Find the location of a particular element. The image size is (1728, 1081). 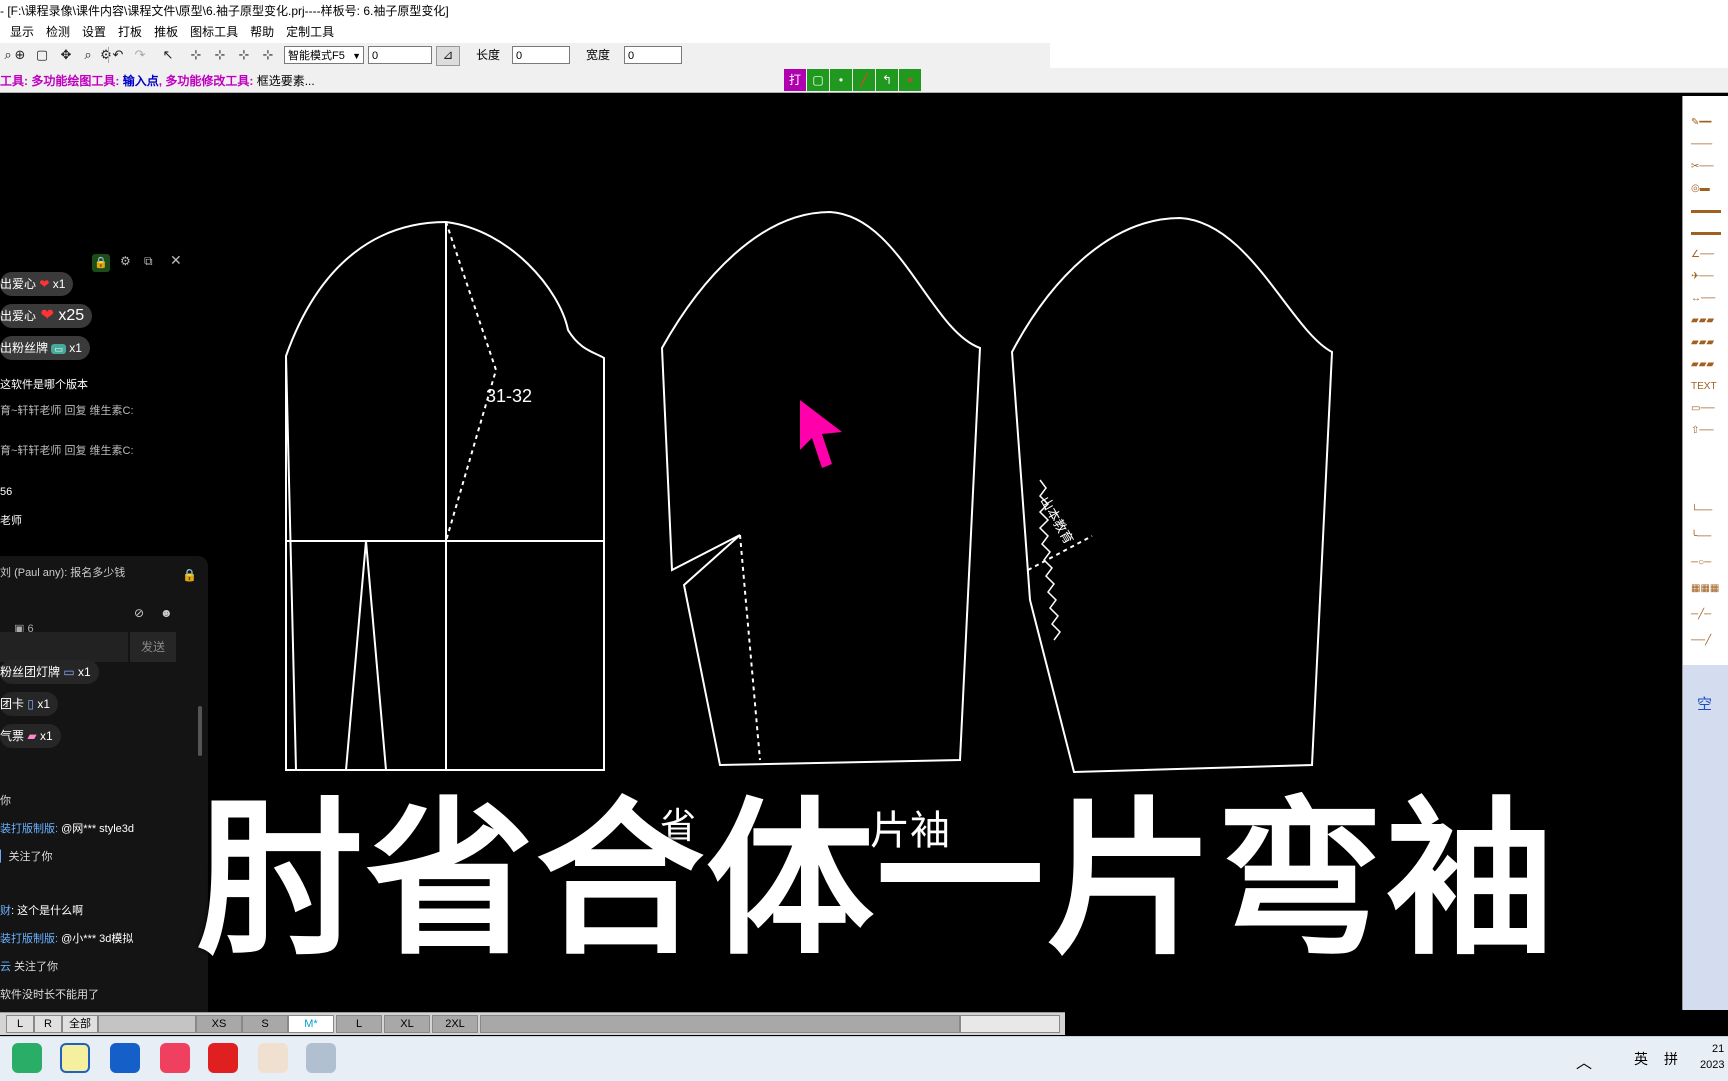

chevron-up-icon: ︿ is located at coordinates (1584, 1061).